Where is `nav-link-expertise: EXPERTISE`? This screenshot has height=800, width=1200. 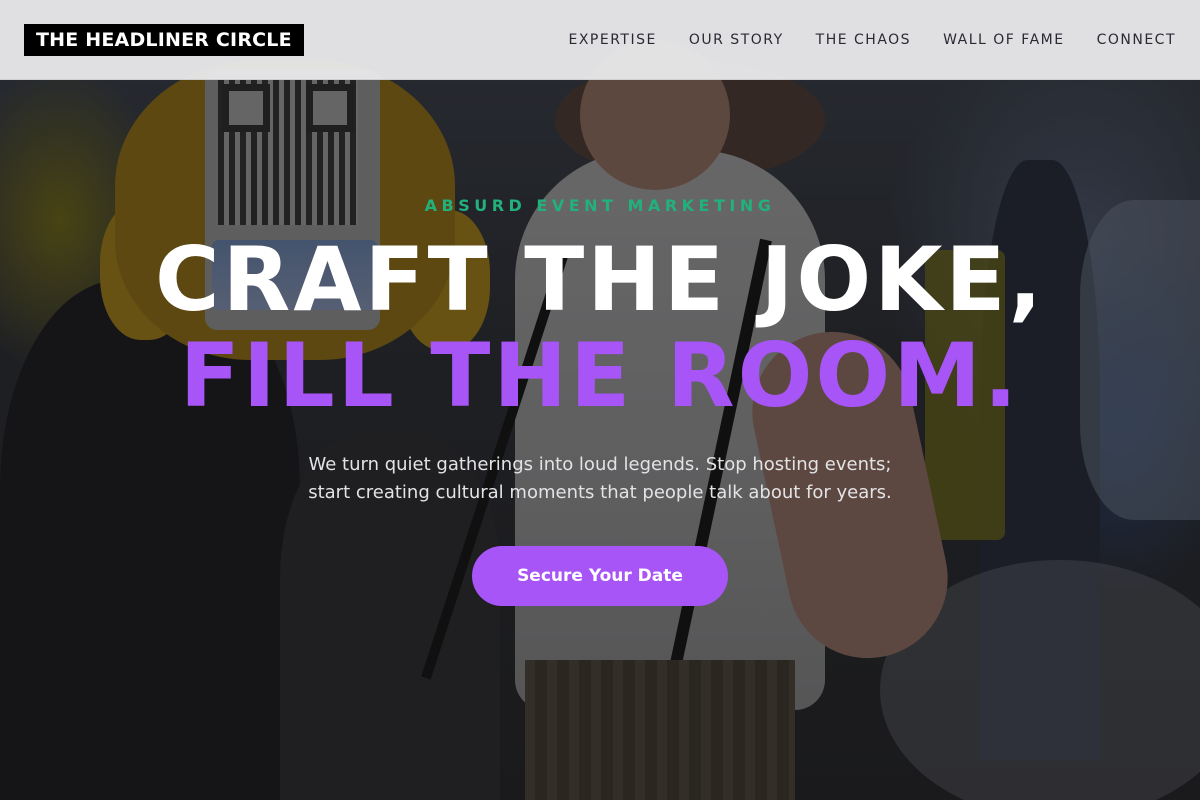 nav-link-expertise: EXPERTISE is located at coordinates (613, 40).